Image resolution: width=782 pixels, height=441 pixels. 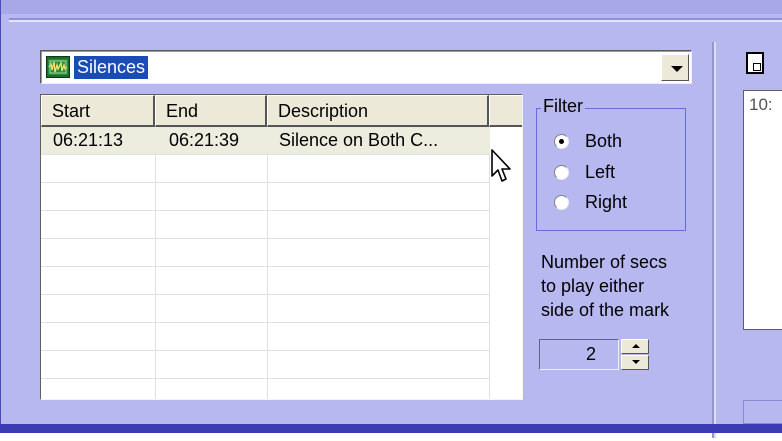 I want to click on secs-label-line: to play either, so click(x=593, y=286).